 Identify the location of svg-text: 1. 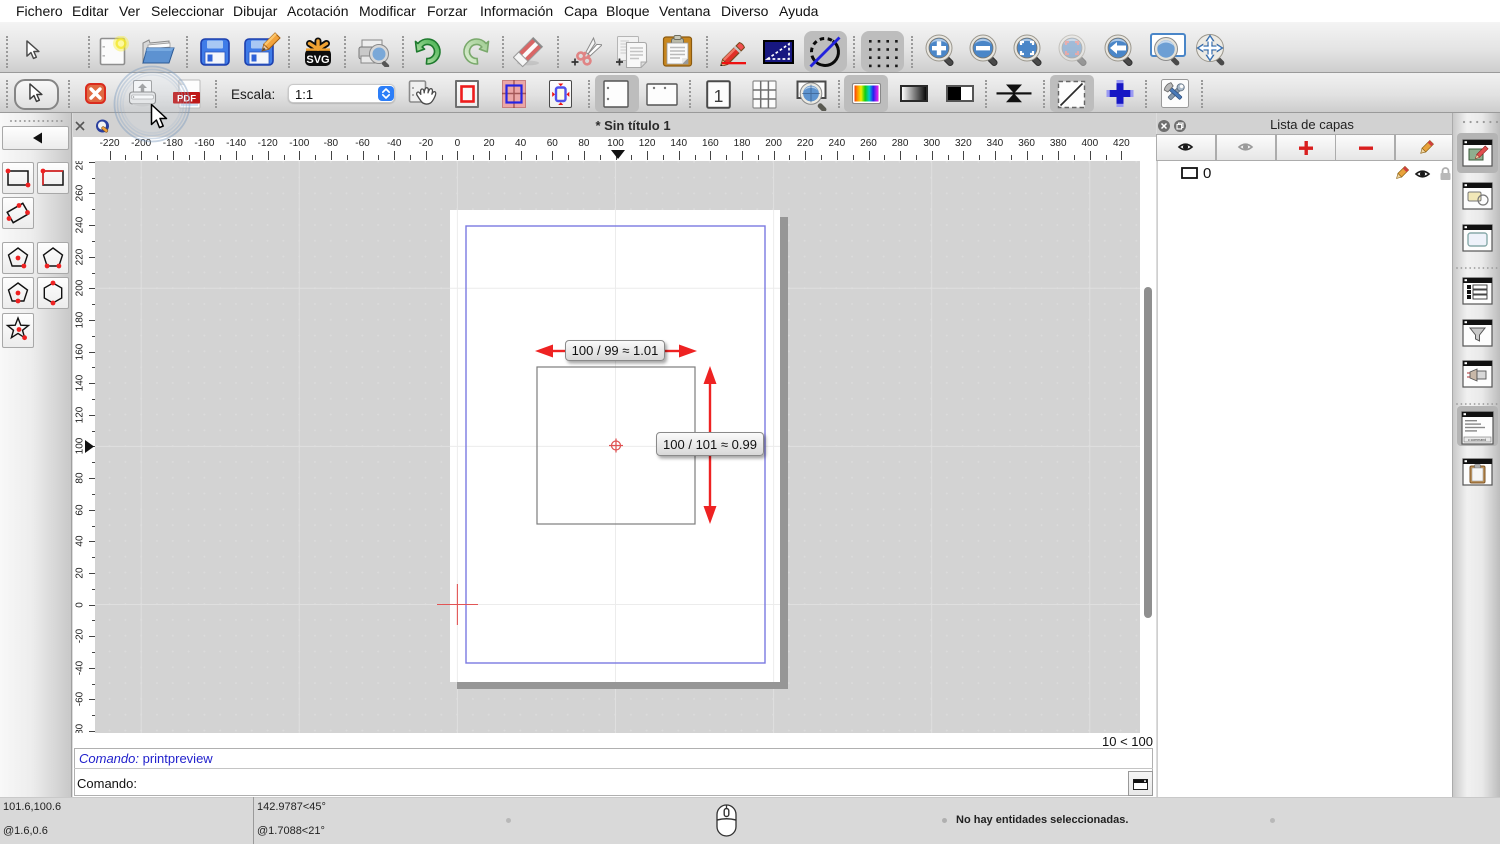
(719, 96).